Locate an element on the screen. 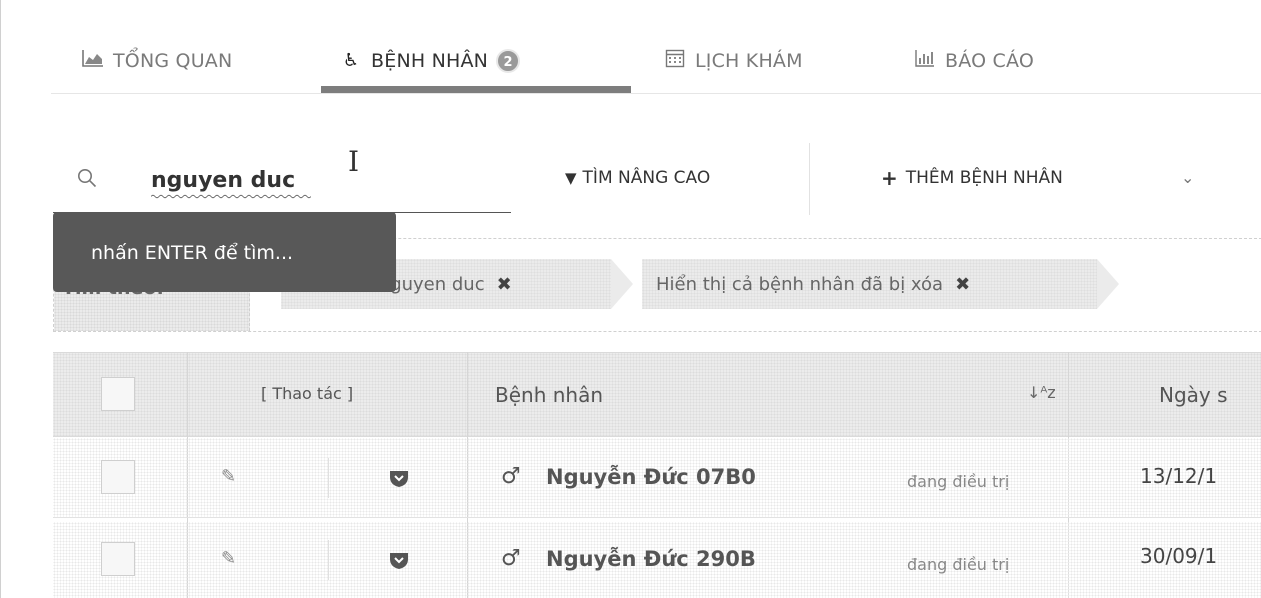 The width and height of the screenshot is (1261, 598). tab-schedule-label: LỊCH KHÁM is located at coordinates (749, 60).